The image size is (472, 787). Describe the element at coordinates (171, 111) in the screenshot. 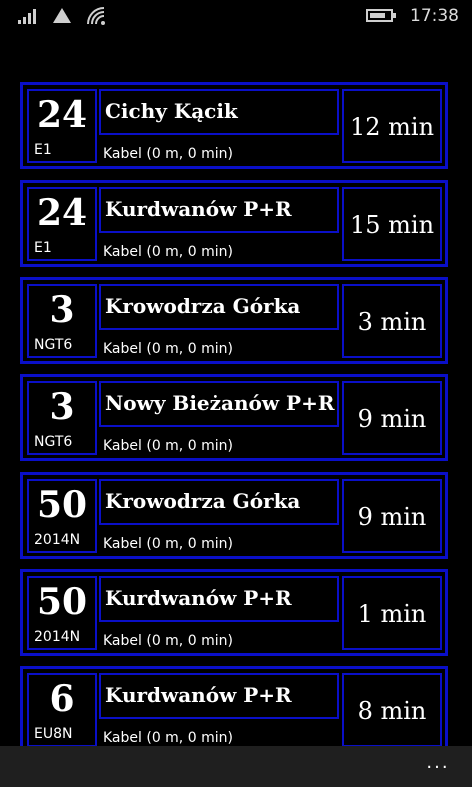

I see `destination-name: Cichy Kącik` at that location.